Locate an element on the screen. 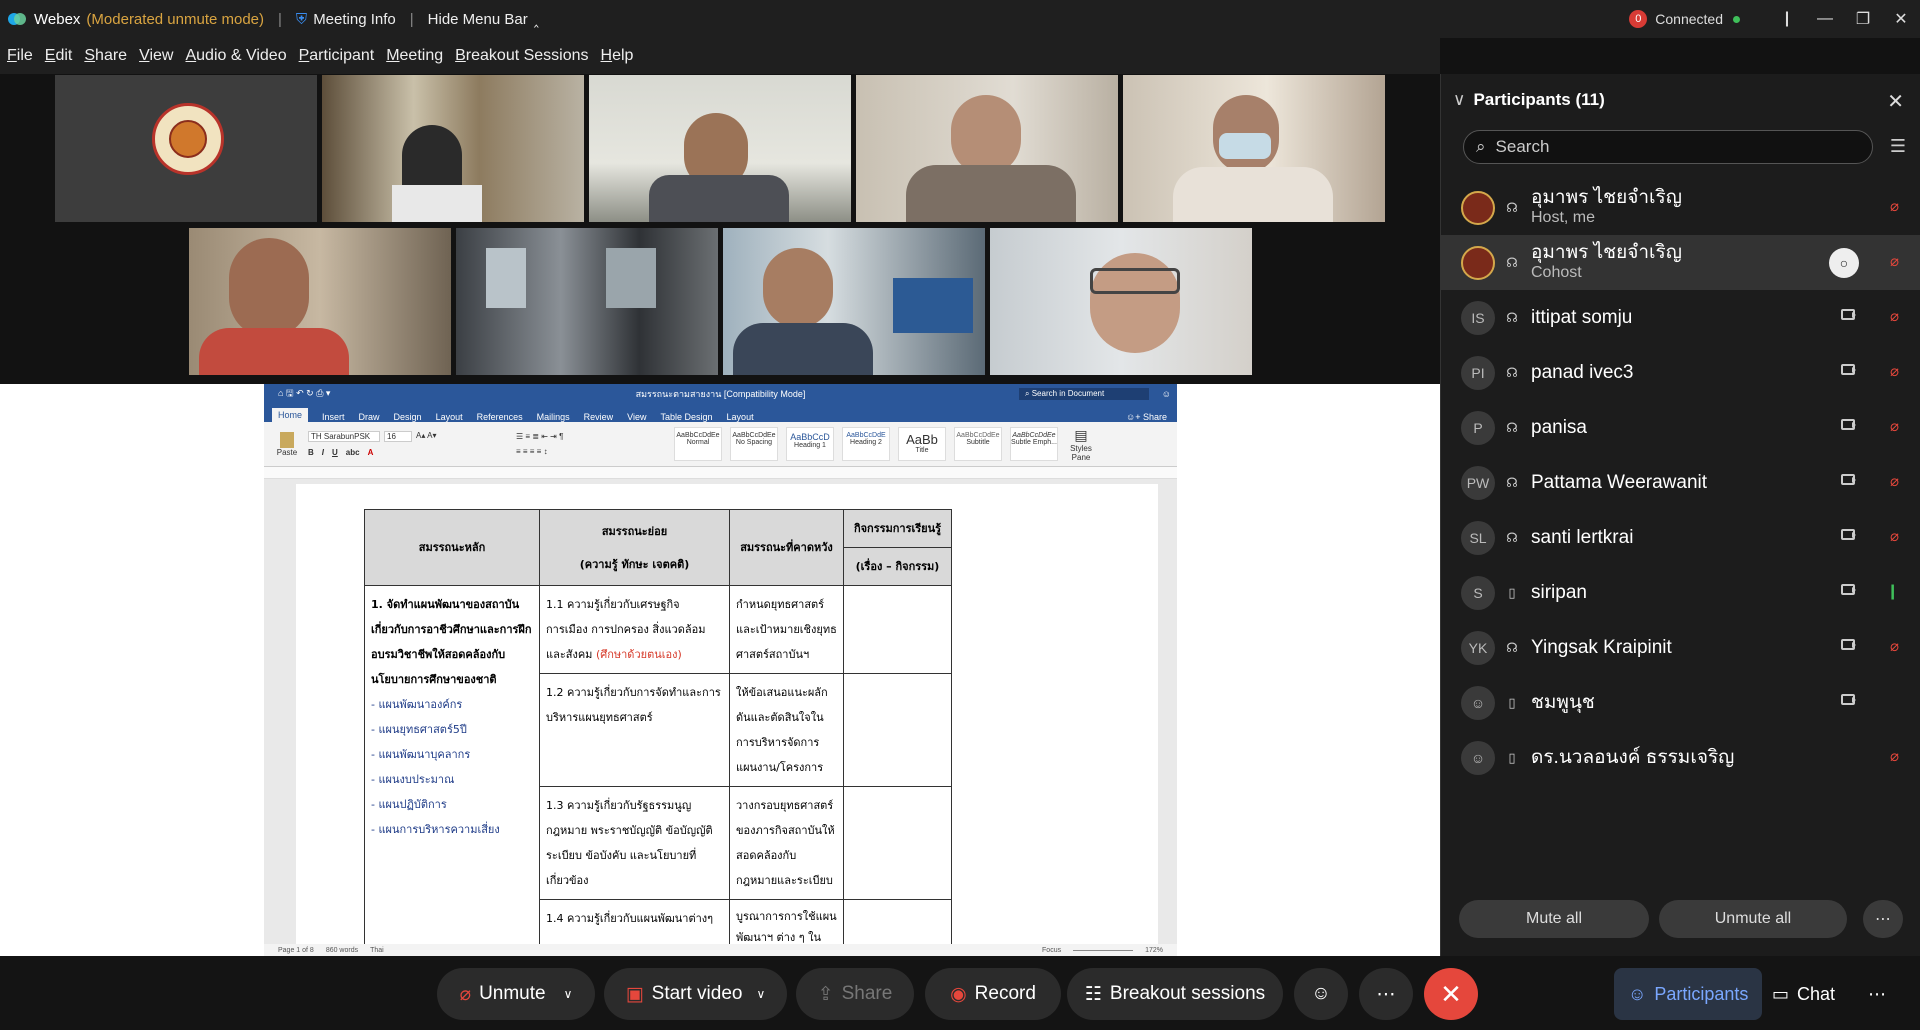 Image resolution: width=1920 pixels, height=1030 pixels. zoom-slider is located at coordinates (1103, 950).